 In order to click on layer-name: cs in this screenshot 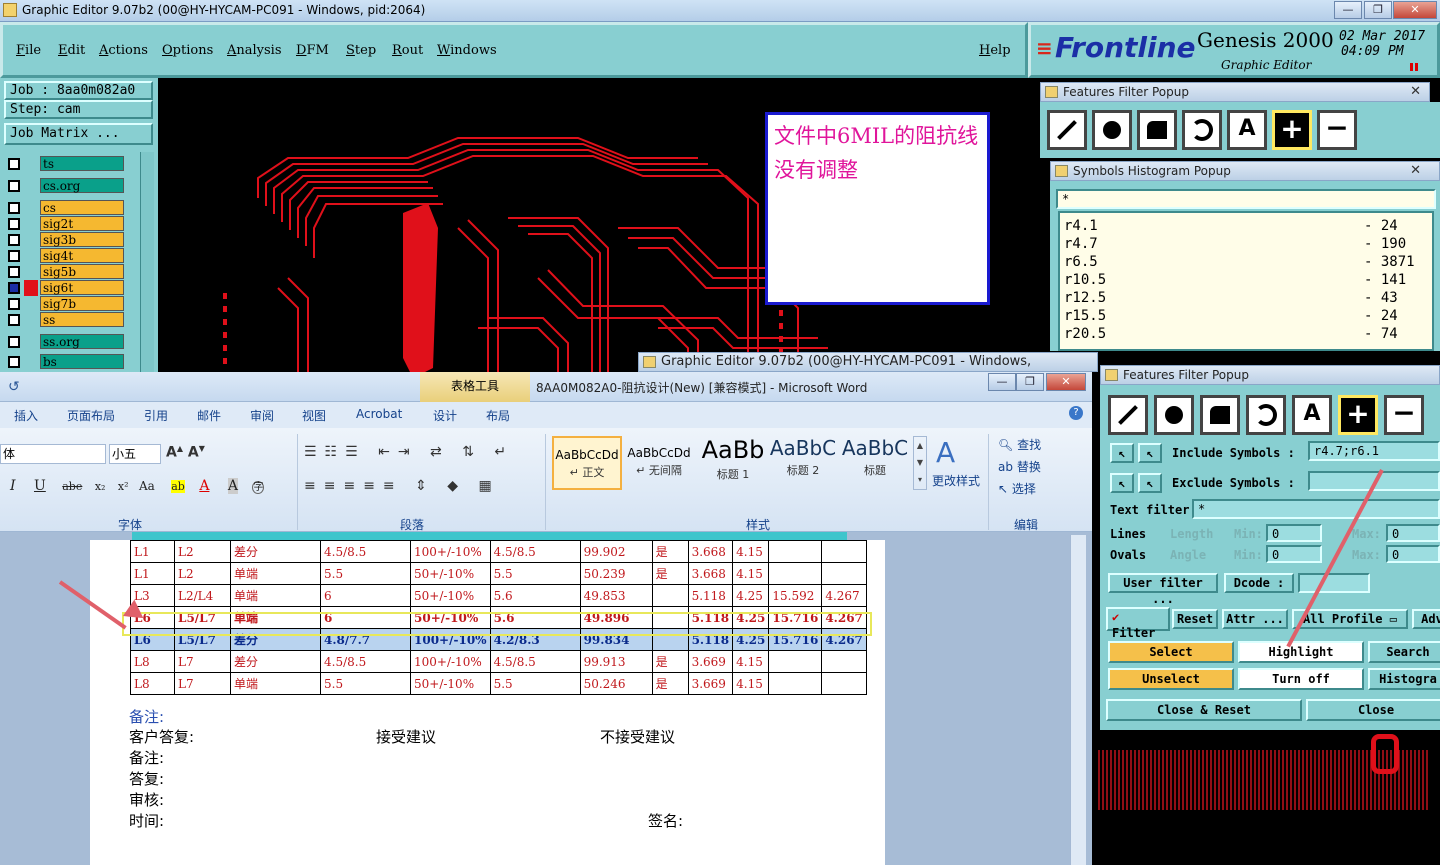, I will do `click(82, 207)`.